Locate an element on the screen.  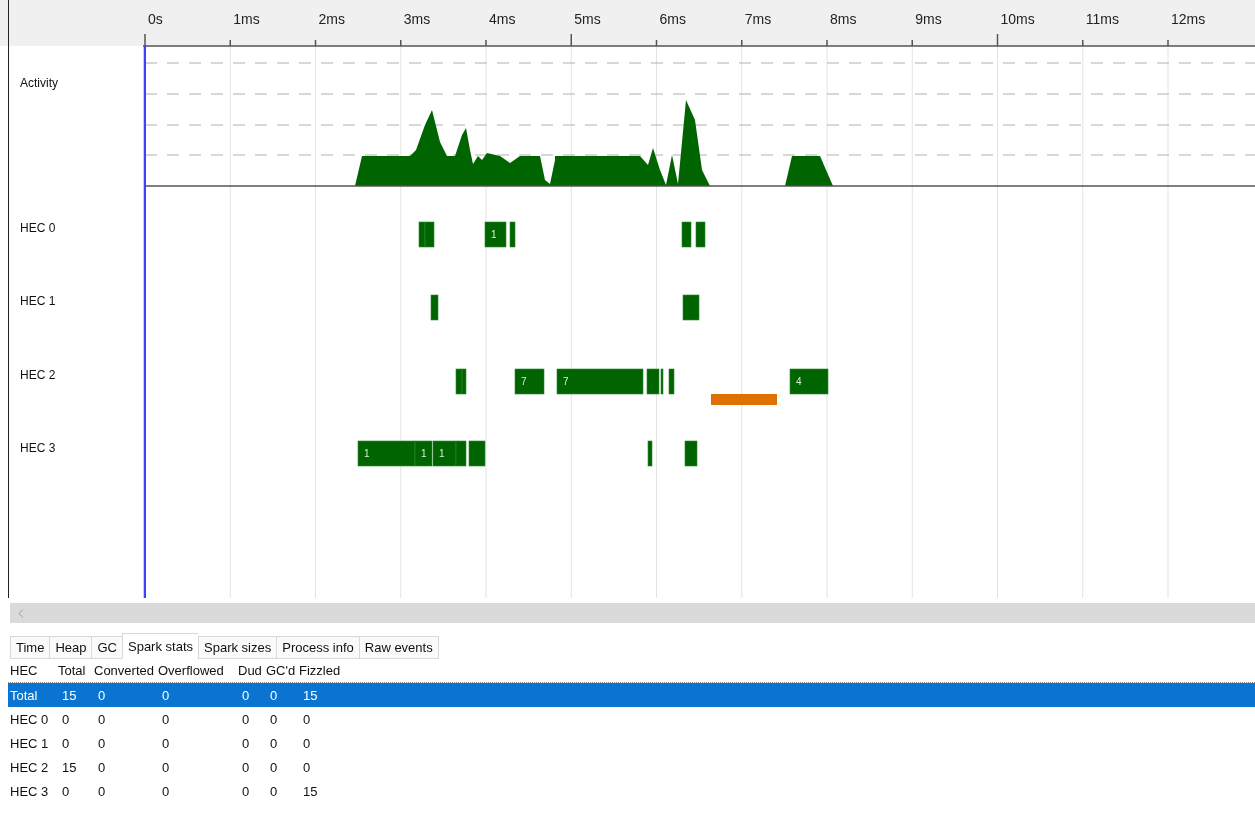
tab: Heap is located at coordinates (70, 647).